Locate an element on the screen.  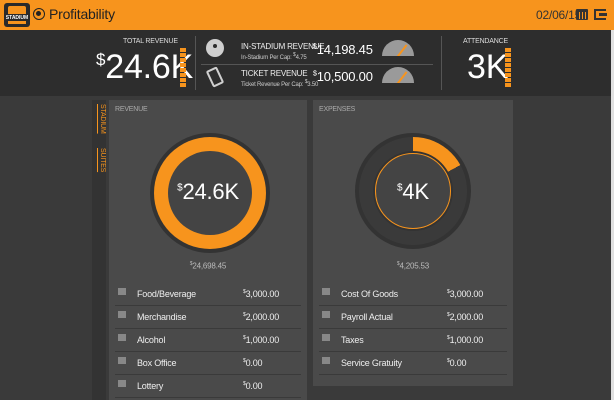
expenses-row: Taxes $1,000.00 is located at coordinates (413, 341).